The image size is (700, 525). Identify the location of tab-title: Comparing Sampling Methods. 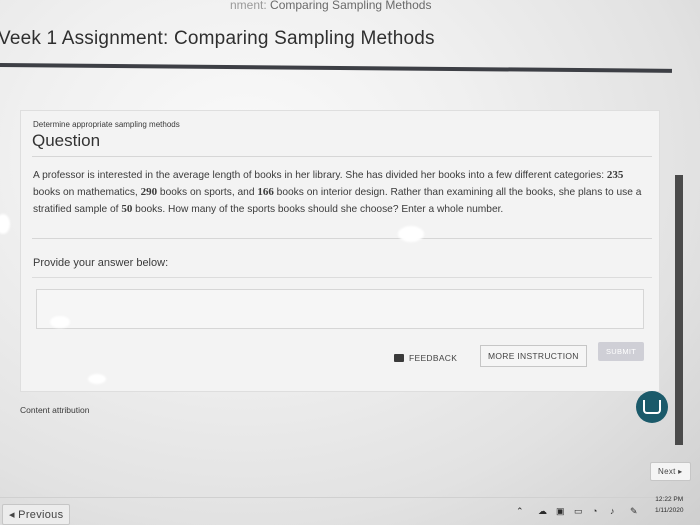
(351, 6).